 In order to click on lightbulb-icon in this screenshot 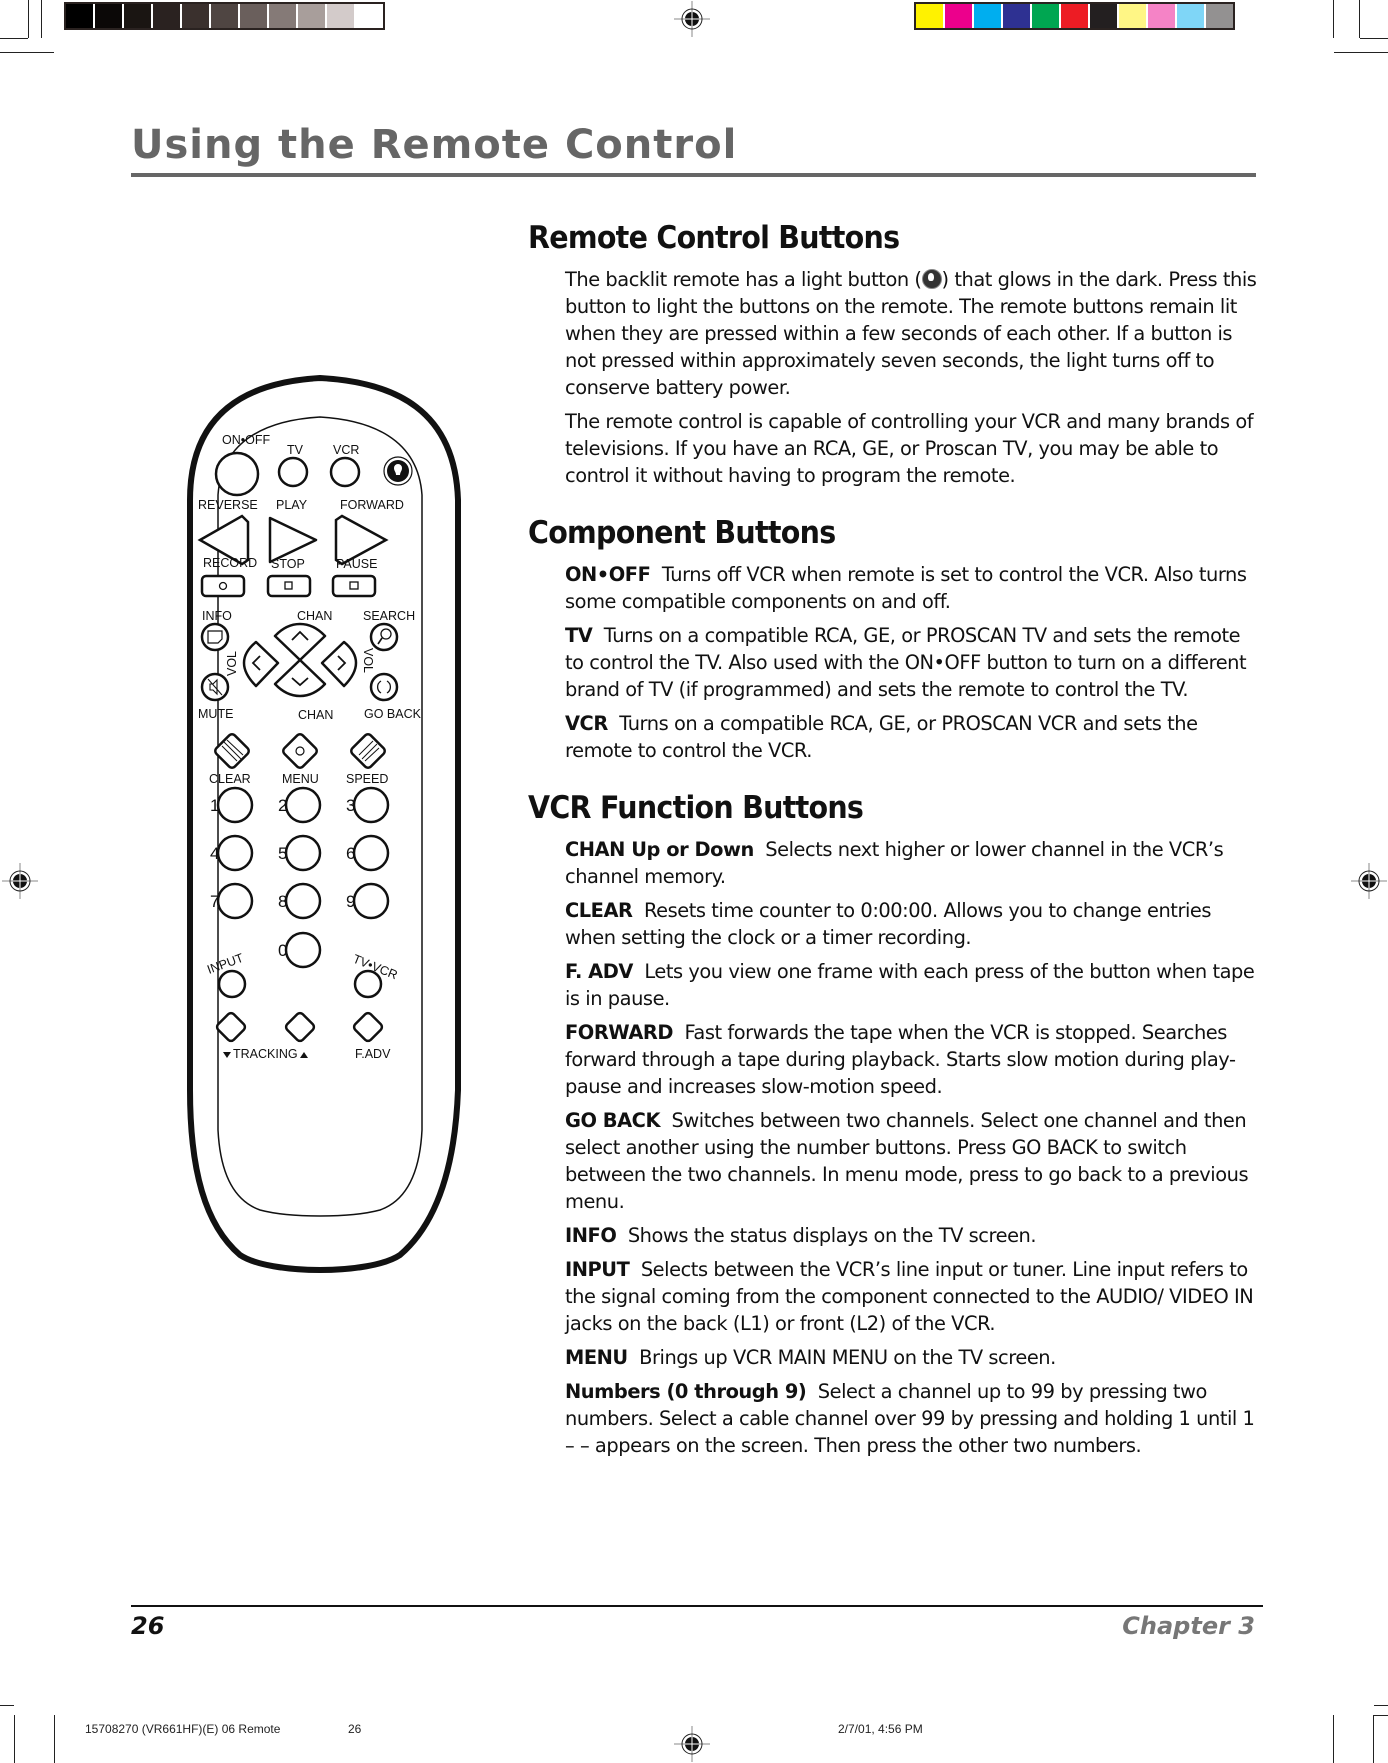, I will do `click(931, 279)`.